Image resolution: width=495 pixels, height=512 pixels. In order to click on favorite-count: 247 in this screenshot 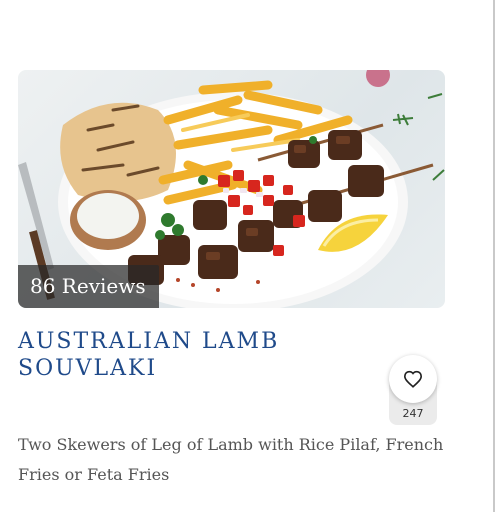, I will do `click(413, 413)`.